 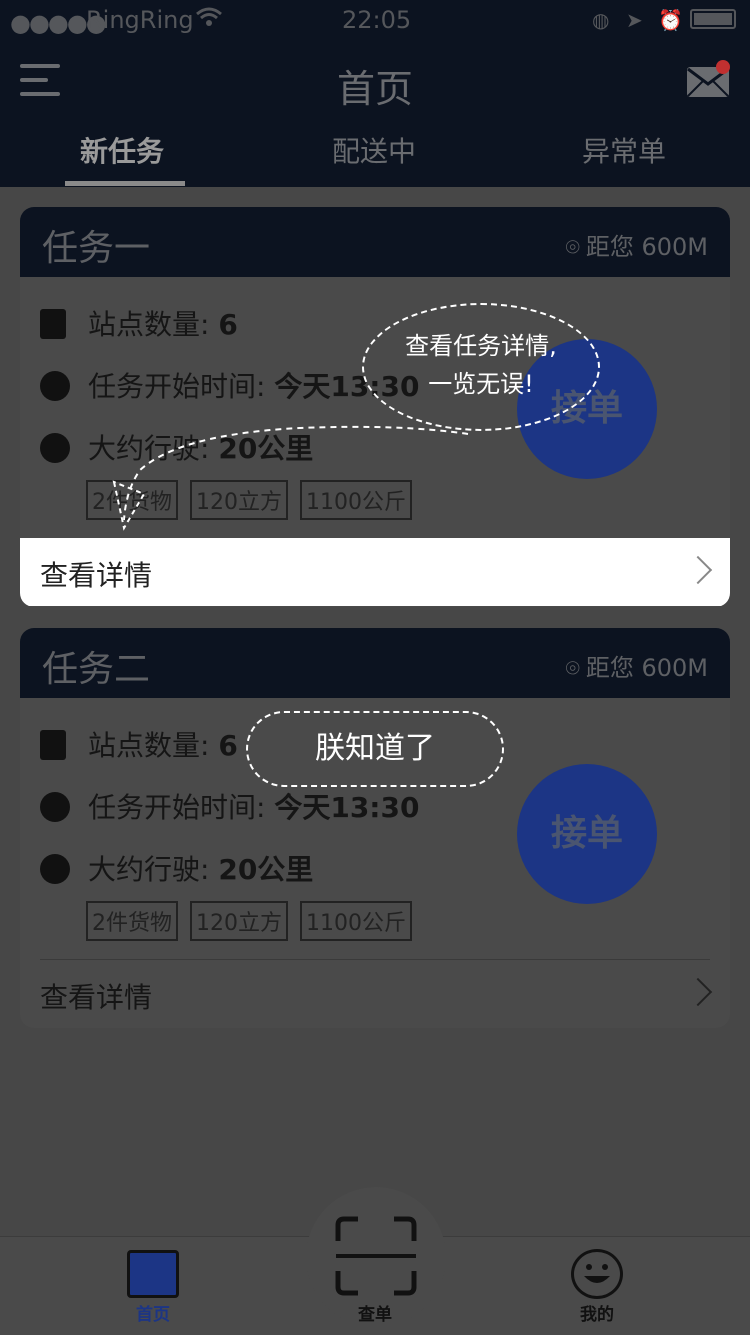 What do you see at coordinates (375, 663) in the screenshot?
I see `task-card-header: 任务二 ⌾ 距您 600M` at bounding box center [375, 663].